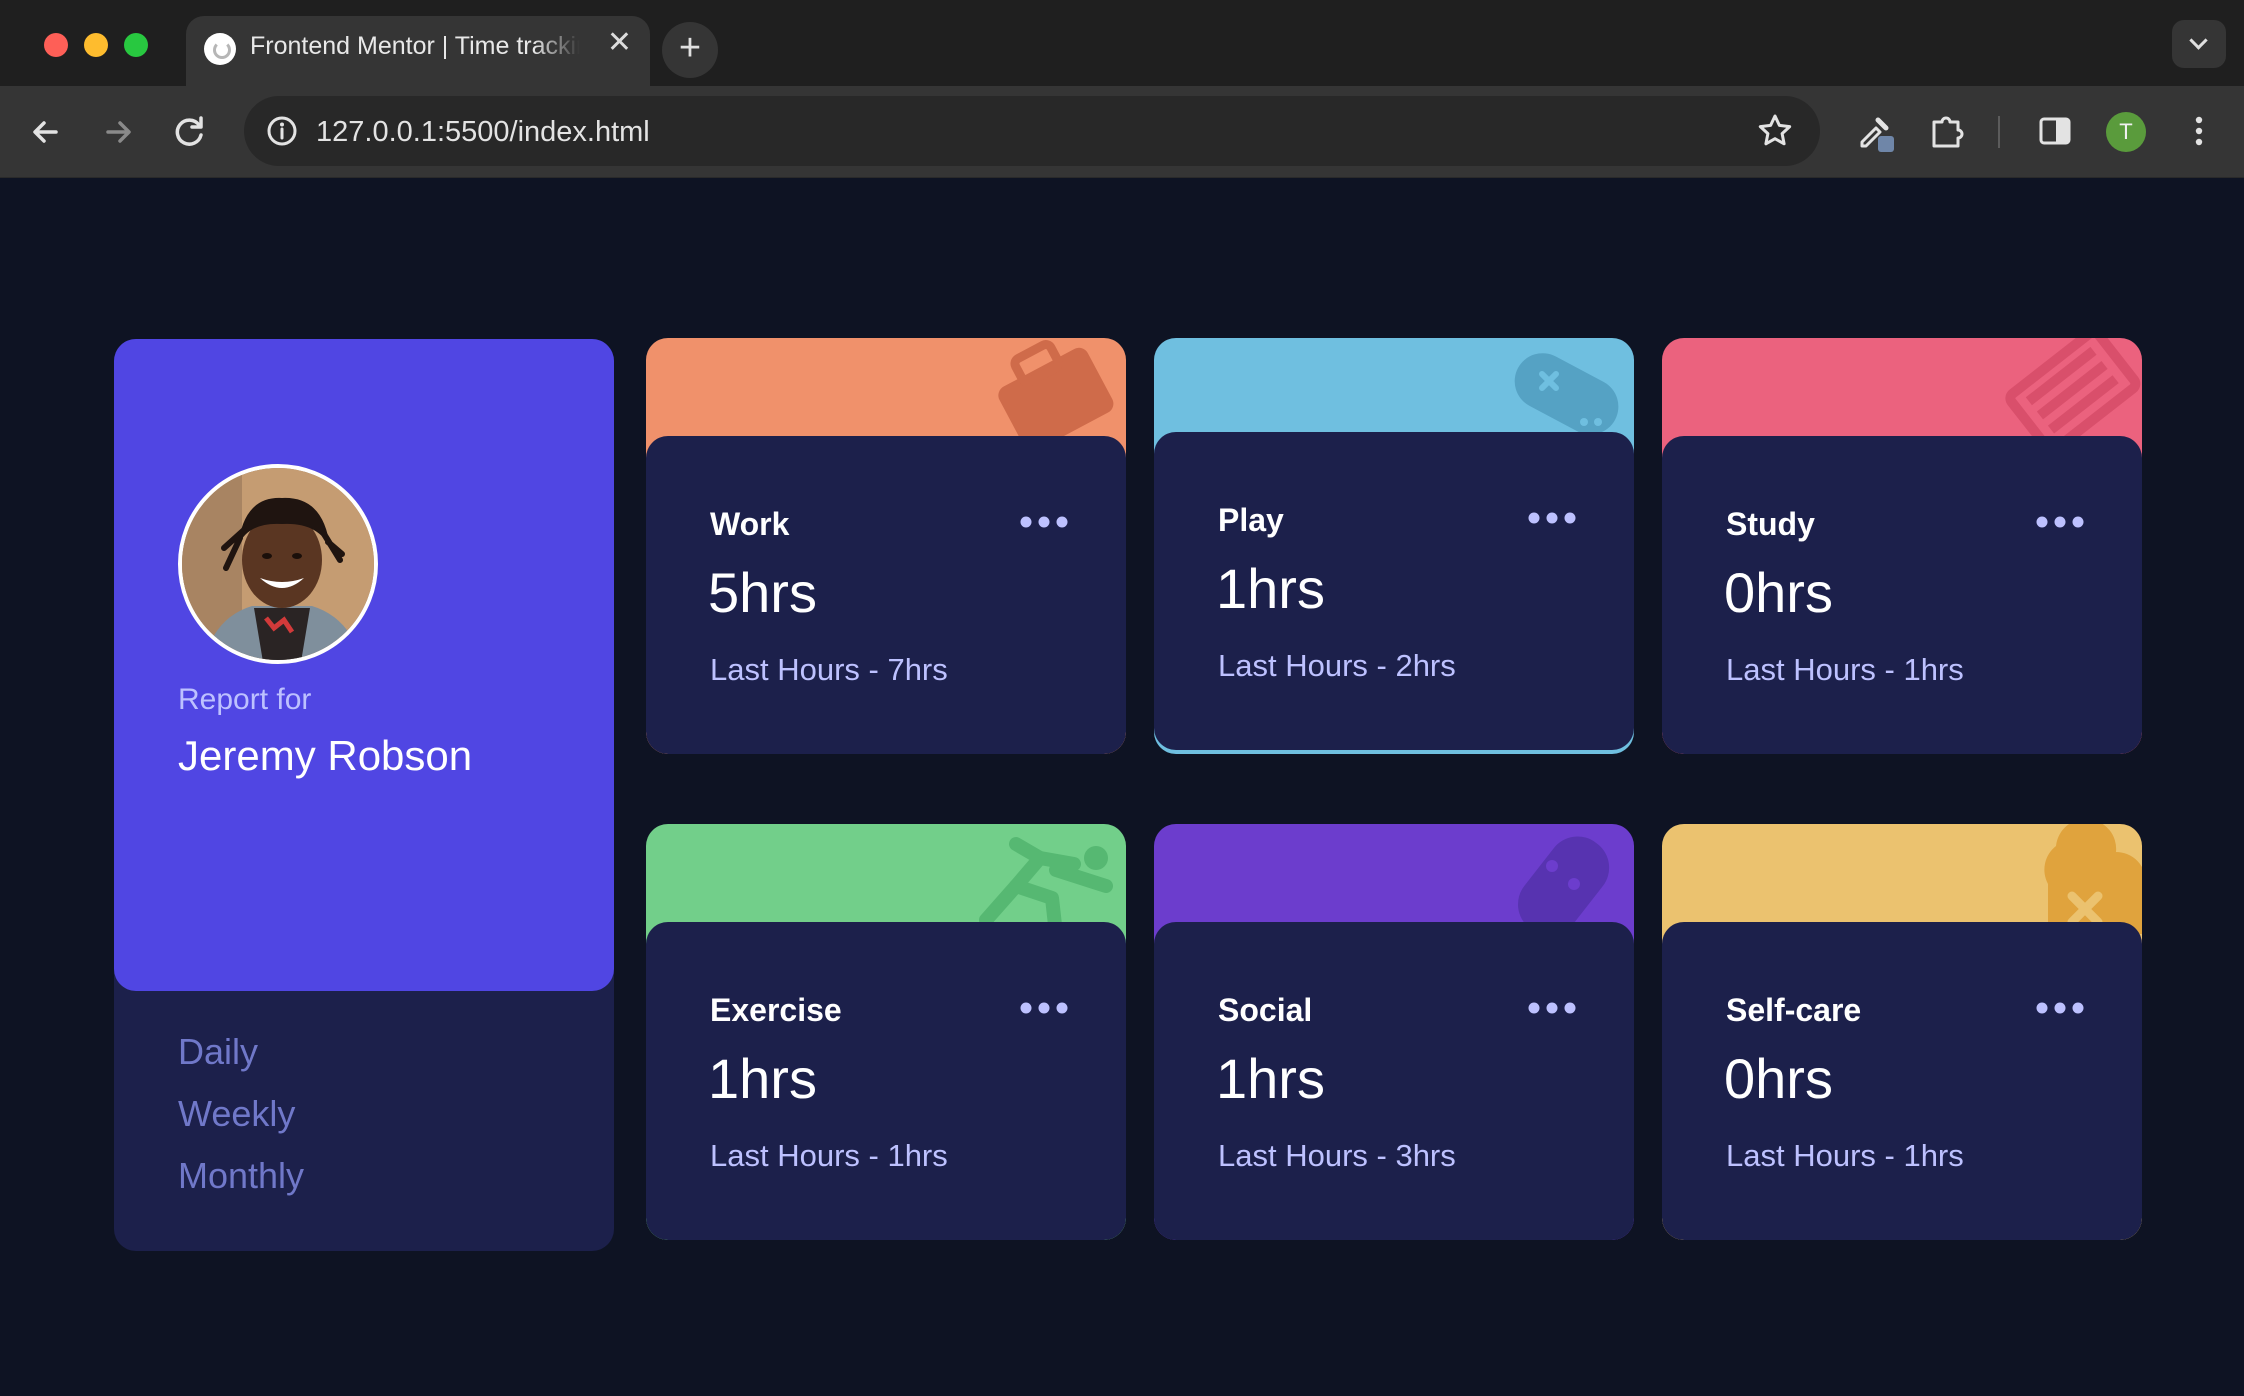  Describe the element at coordinates (1775, 131) in the screenshot. I see `bookmark-star-icon` at that location.